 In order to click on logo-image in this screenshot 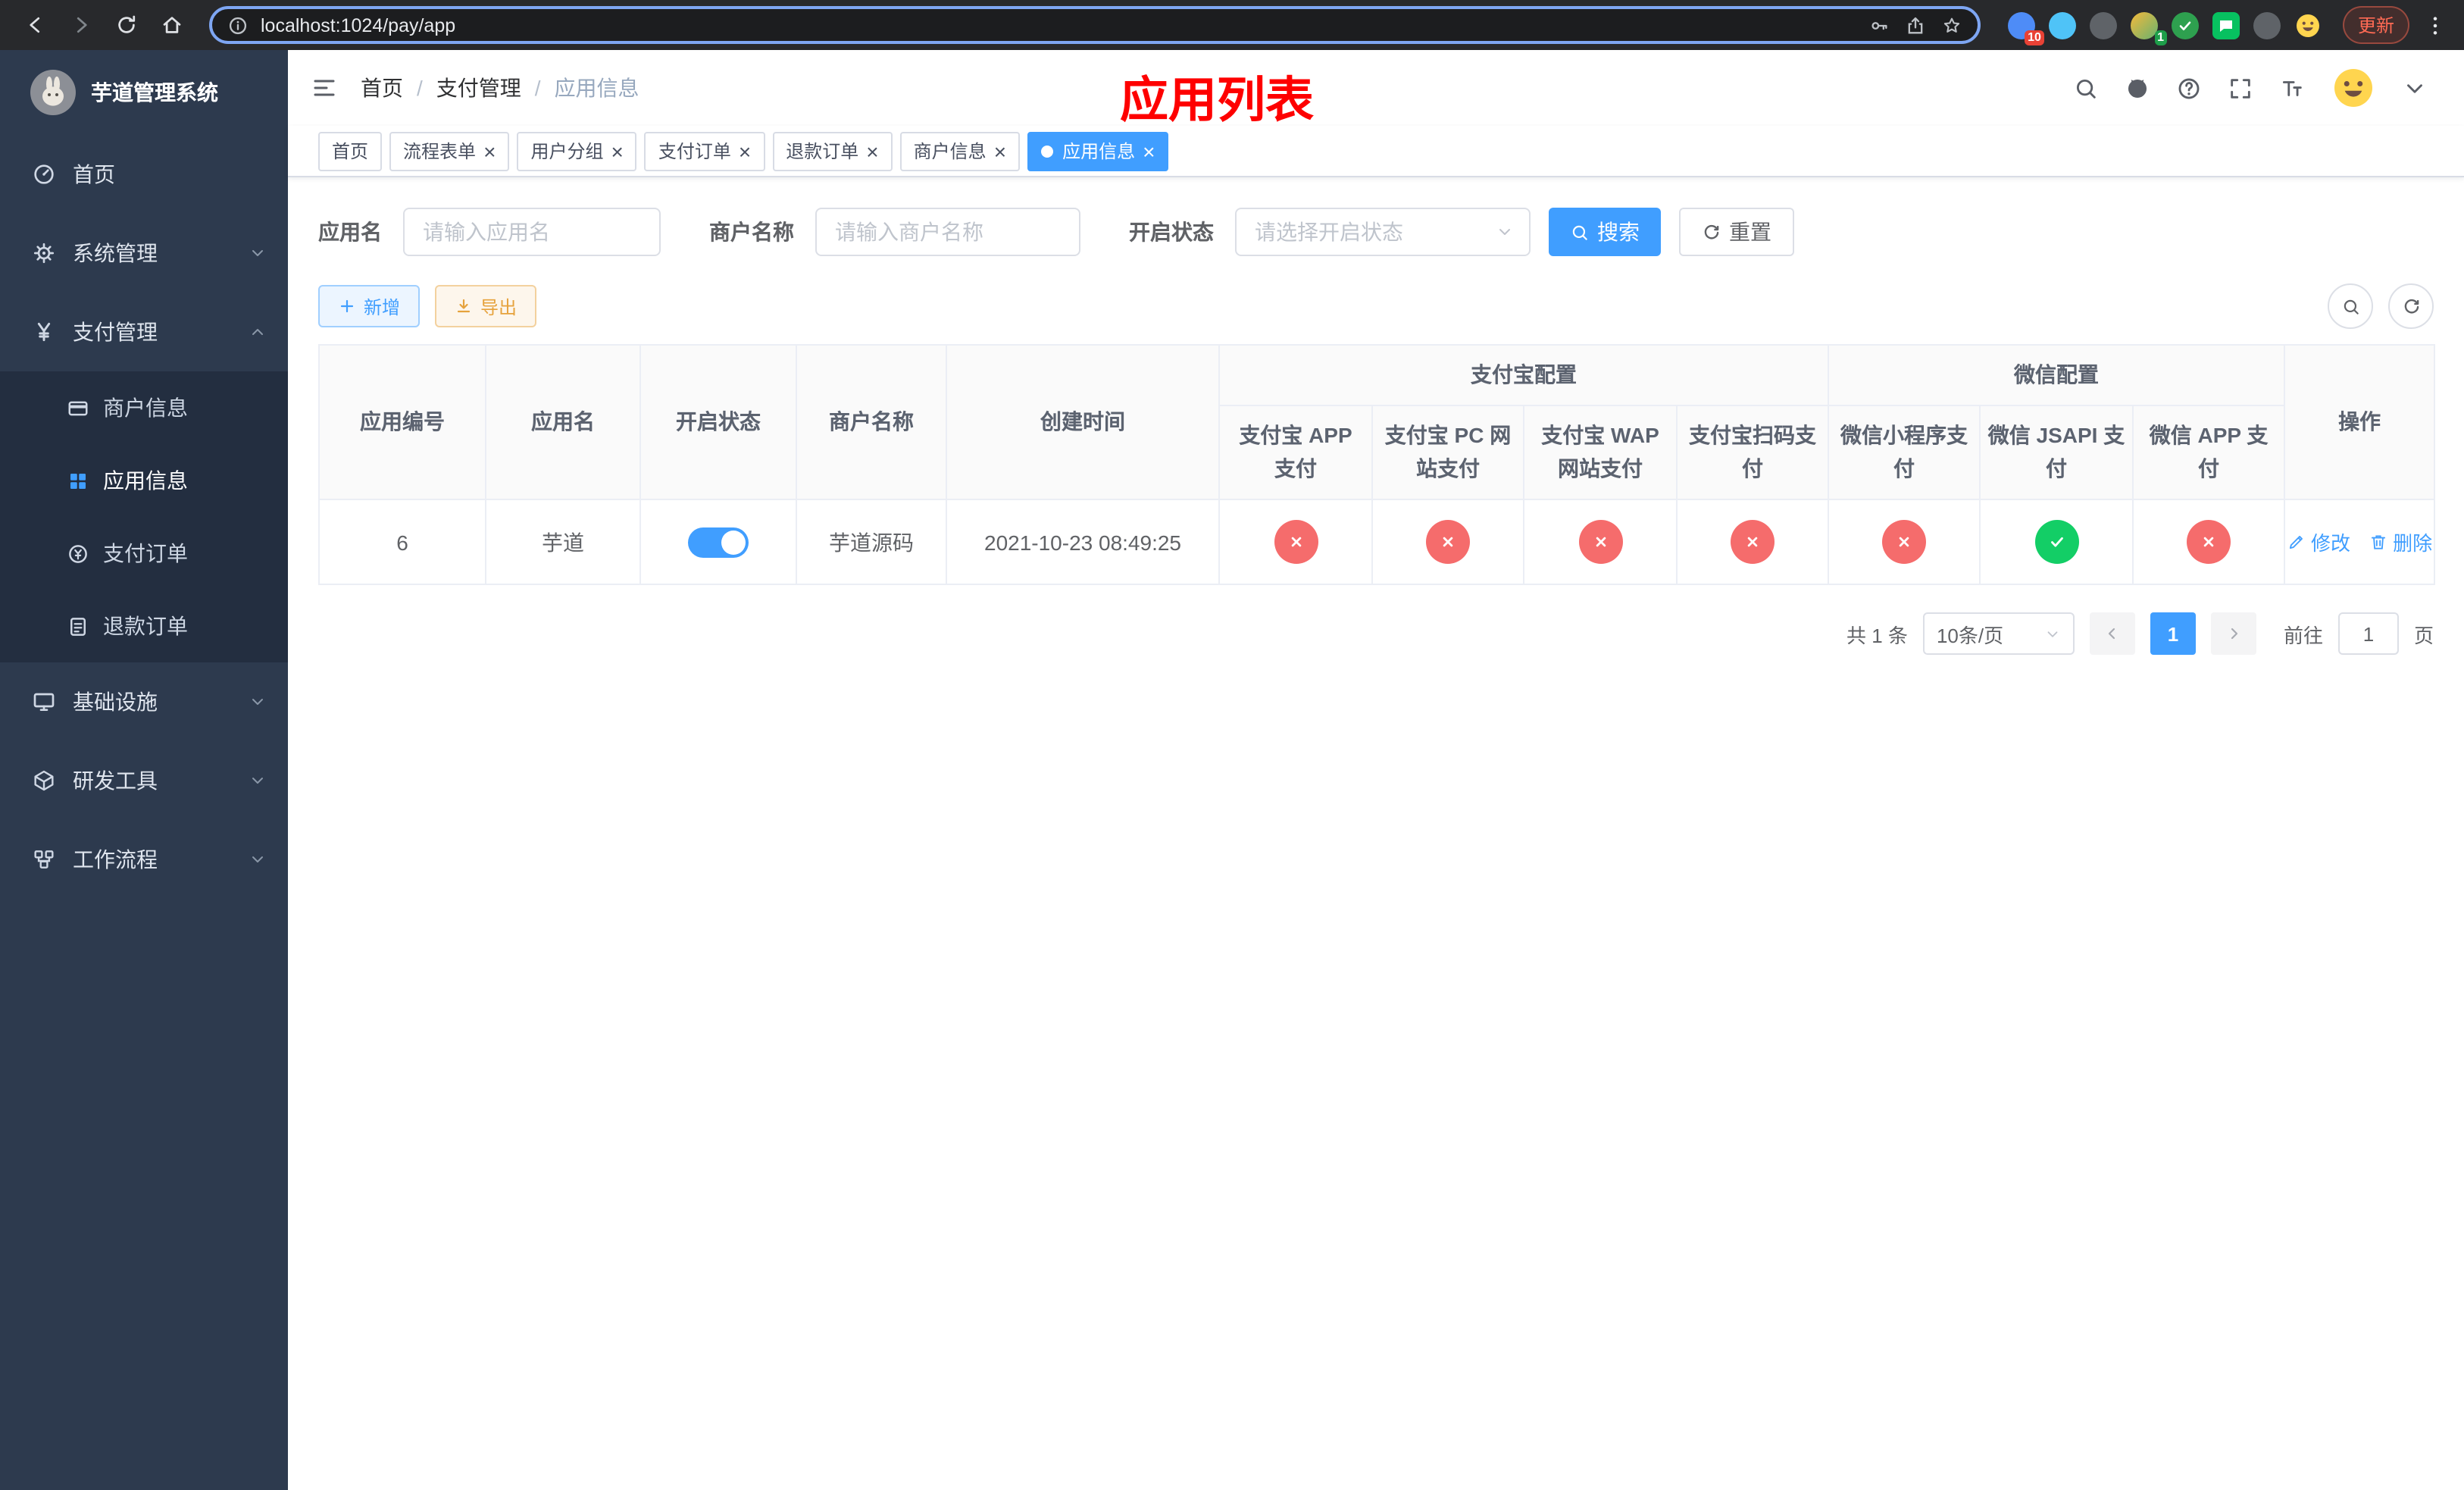, I will do `click(53, 92)`.